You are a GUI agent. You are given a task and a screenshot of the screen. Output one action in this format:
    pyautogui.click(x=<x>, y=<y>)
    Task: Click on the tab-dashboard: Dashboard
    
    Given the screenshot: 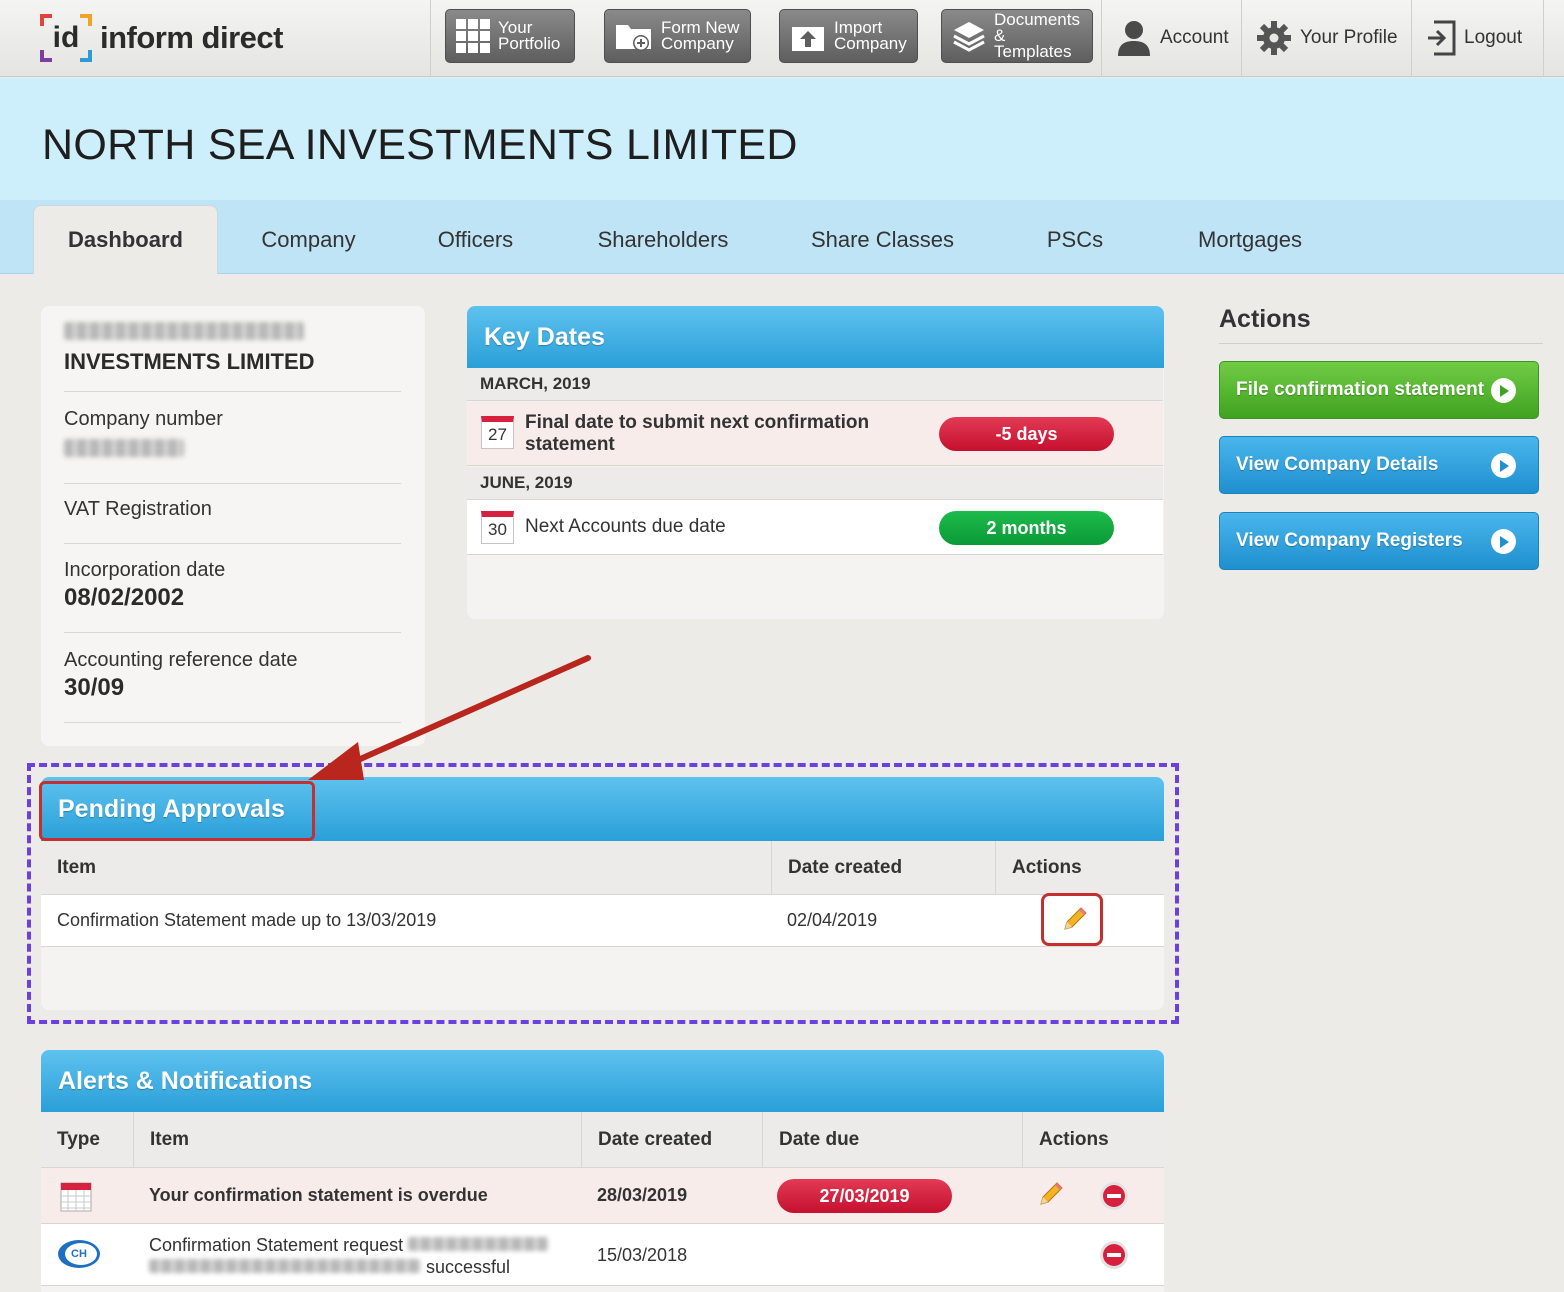 What is the action you would take?
    pyautogui.click(x=125, y=239)
    